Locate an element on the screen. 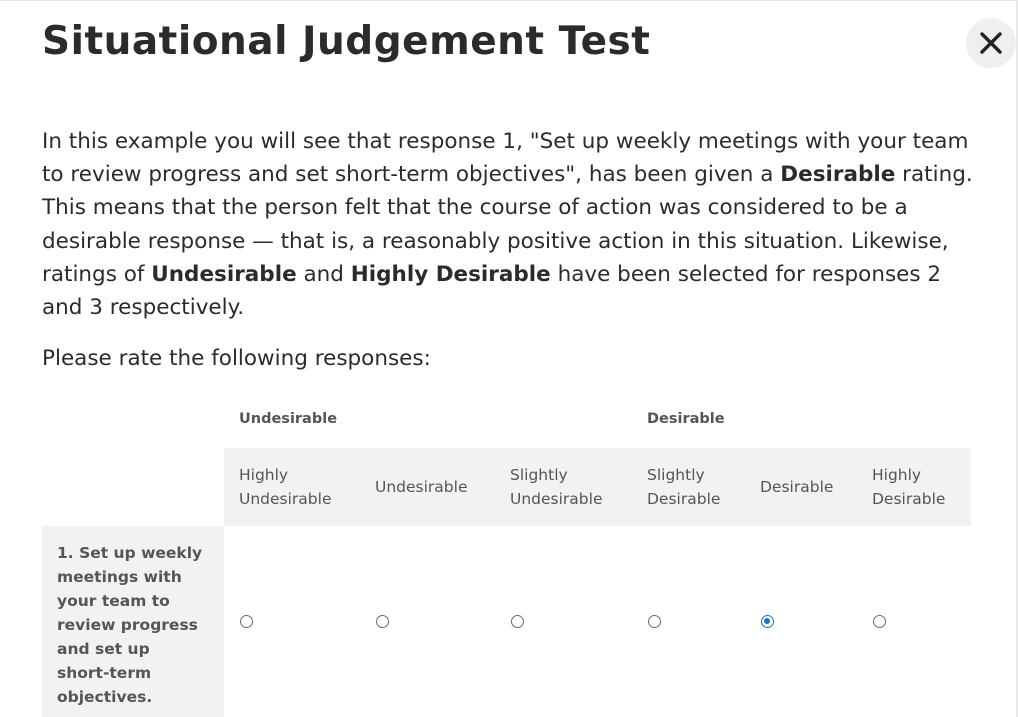  emphasis-undesirable: Undesirable is located at coordinates (224, 274).